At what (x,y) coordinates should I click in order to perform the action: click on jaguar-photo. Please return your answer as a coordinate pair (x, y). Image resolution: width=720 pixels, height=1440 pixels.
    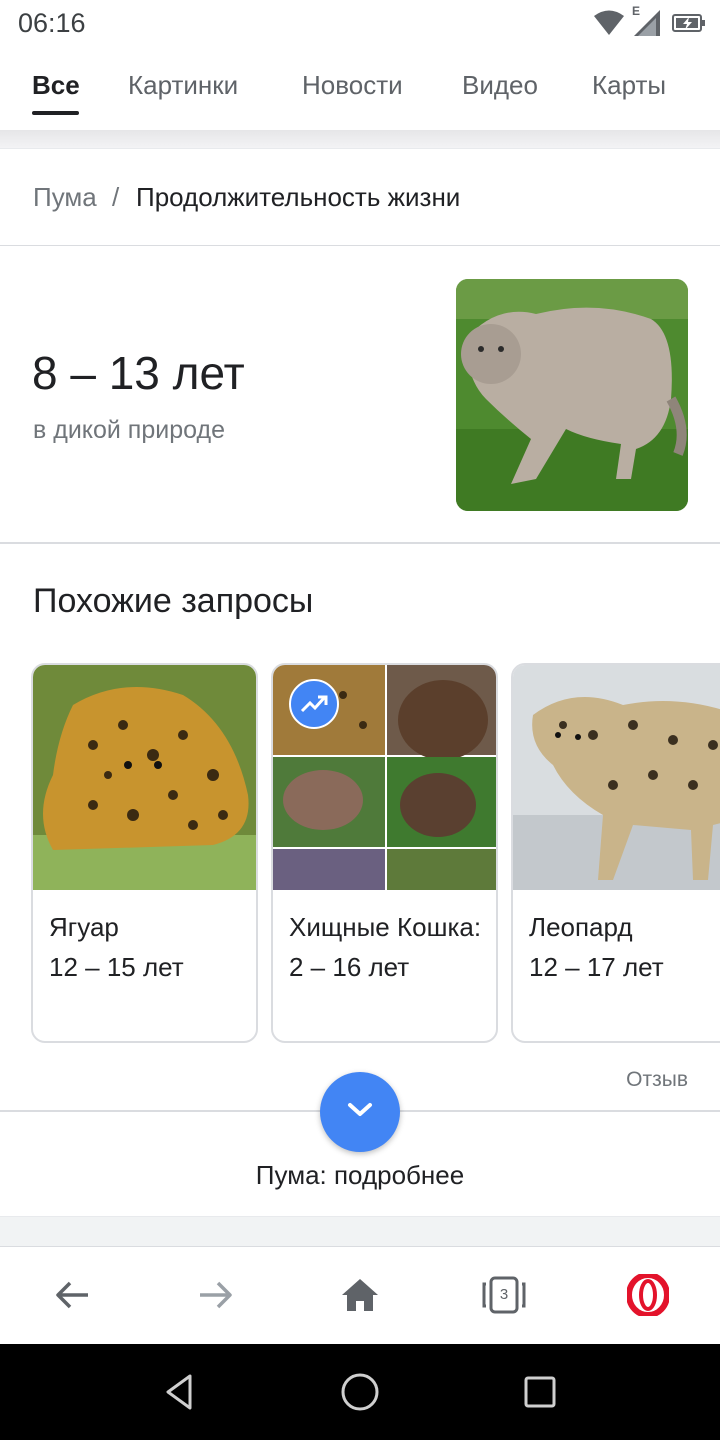
    Looking at the image, I should click on (144, 777).